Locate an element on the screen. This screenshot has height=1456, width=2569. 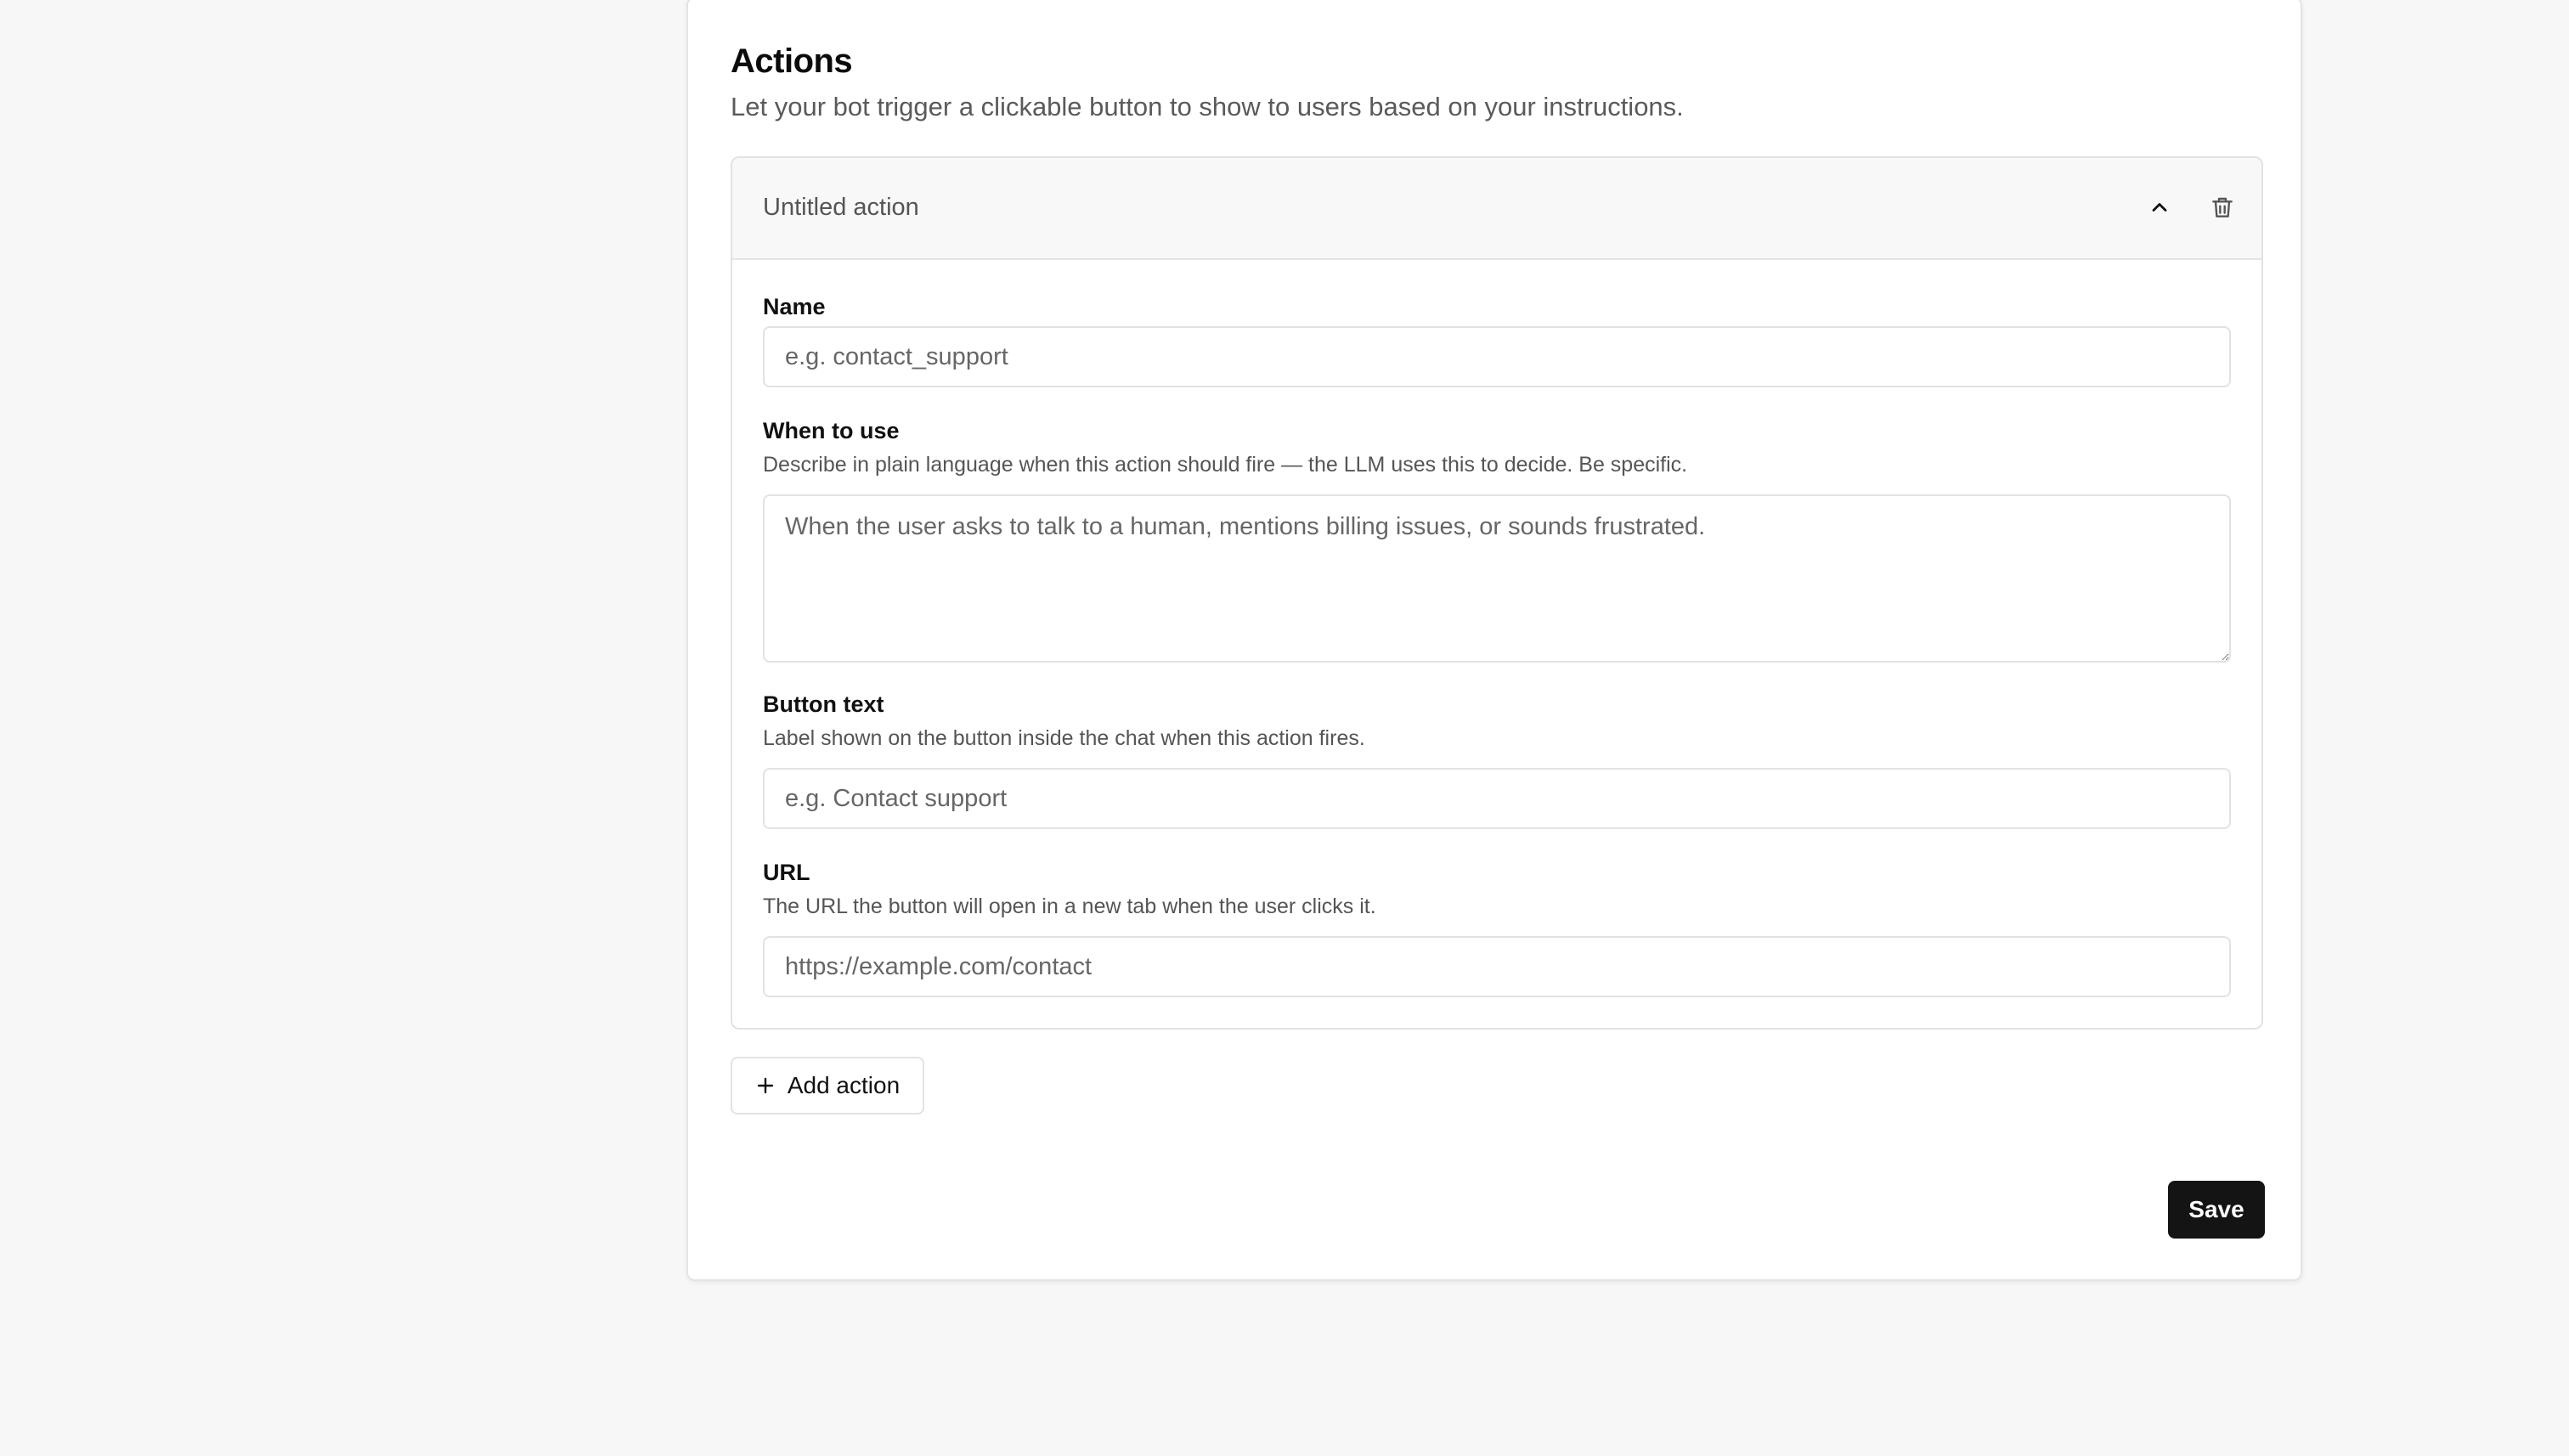
button-text-input is located at coordinates (1497, 798).